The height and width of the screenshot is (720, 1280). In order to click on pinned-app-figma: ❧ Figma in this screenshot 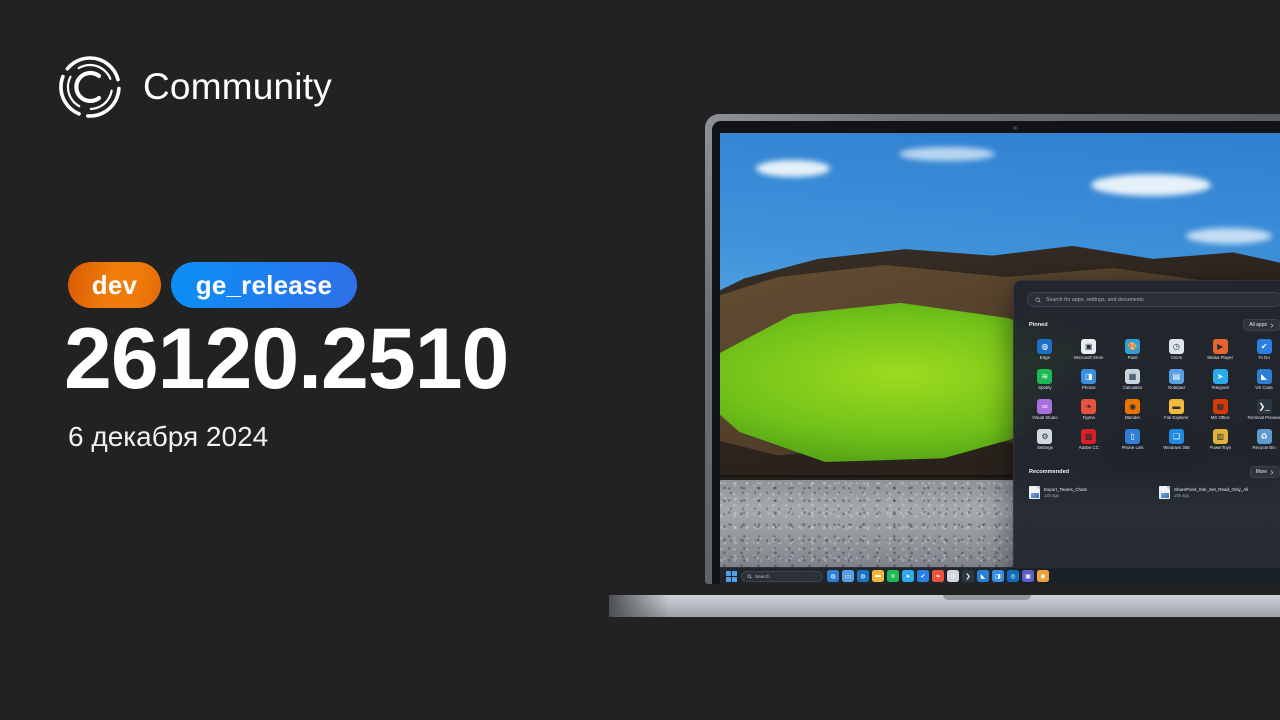, I will do `click(1089, 410)`.